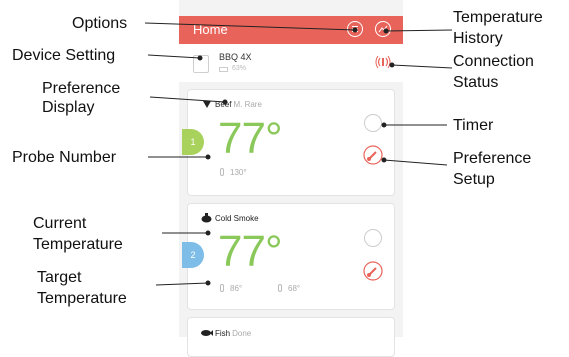 The height and width of the screenshot is (357, 569). What do you see at coordinates (473, 125) in the screenshot?
I see `annotation-timer: Timer` at bounding box center [473, 125].